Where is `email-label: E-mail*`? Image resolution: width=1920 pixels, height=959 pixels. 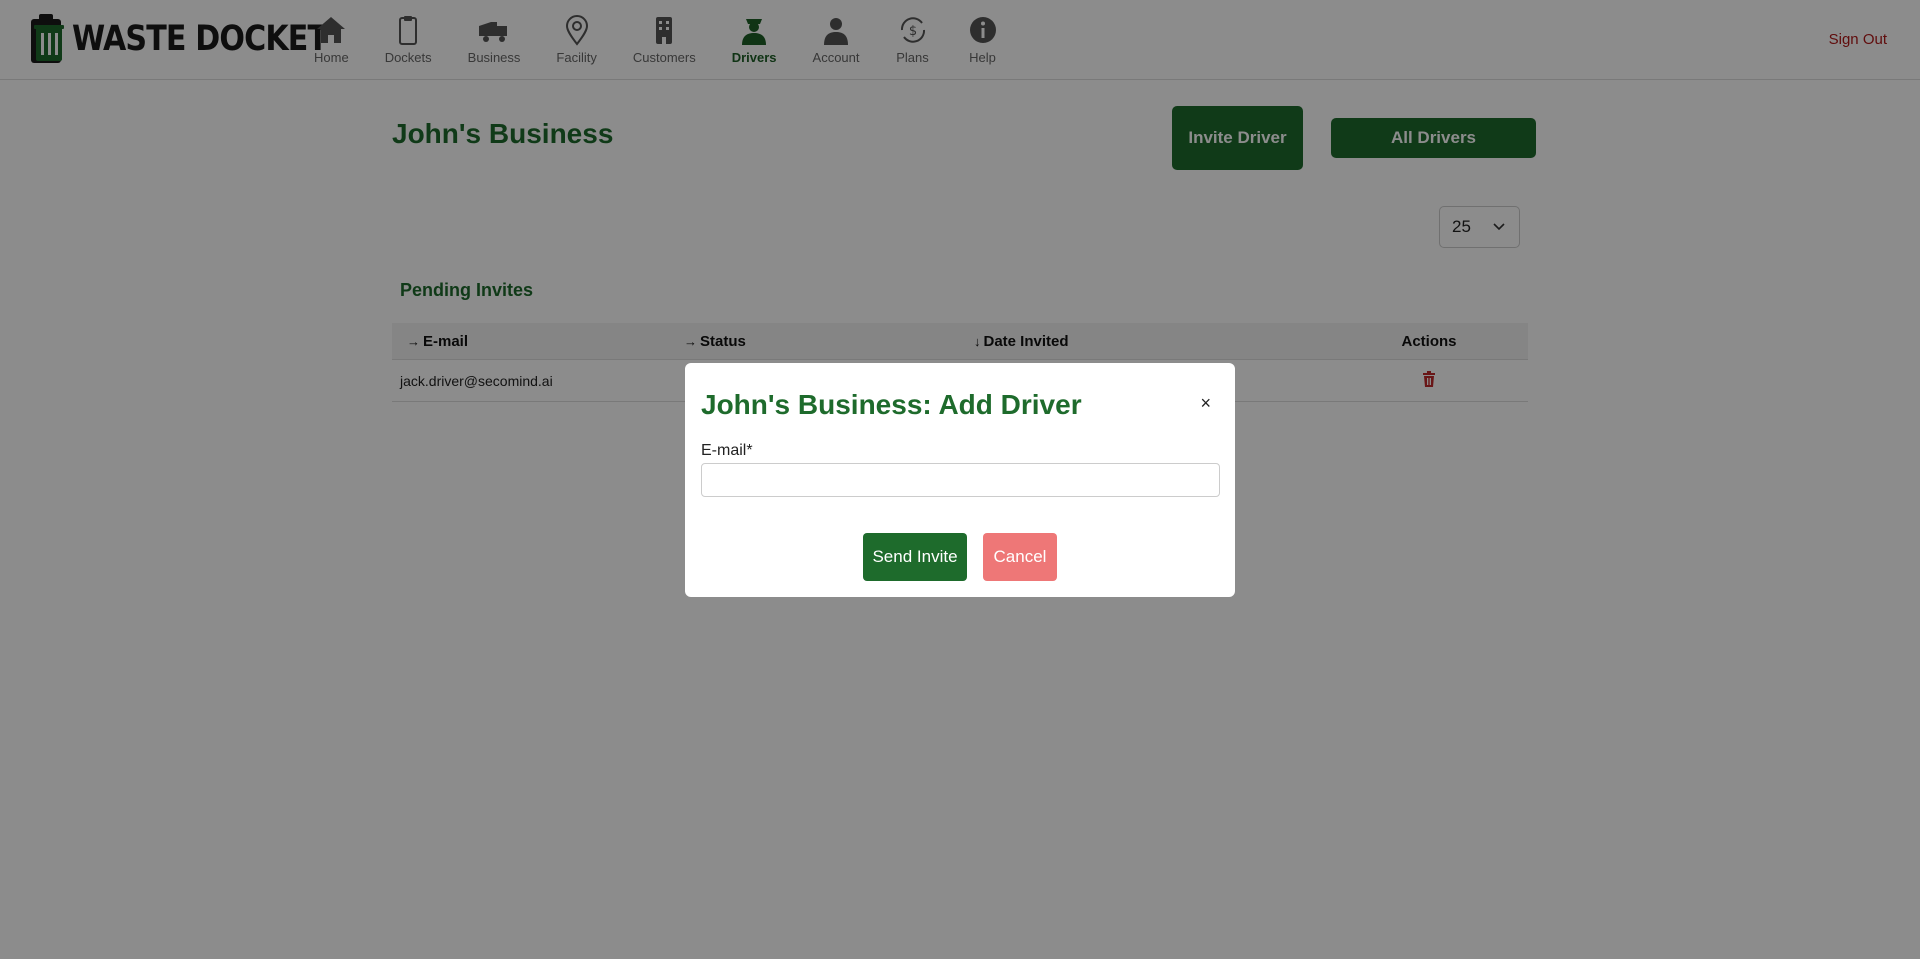 email-label: E-mail* is located at coordinates (727, 450).